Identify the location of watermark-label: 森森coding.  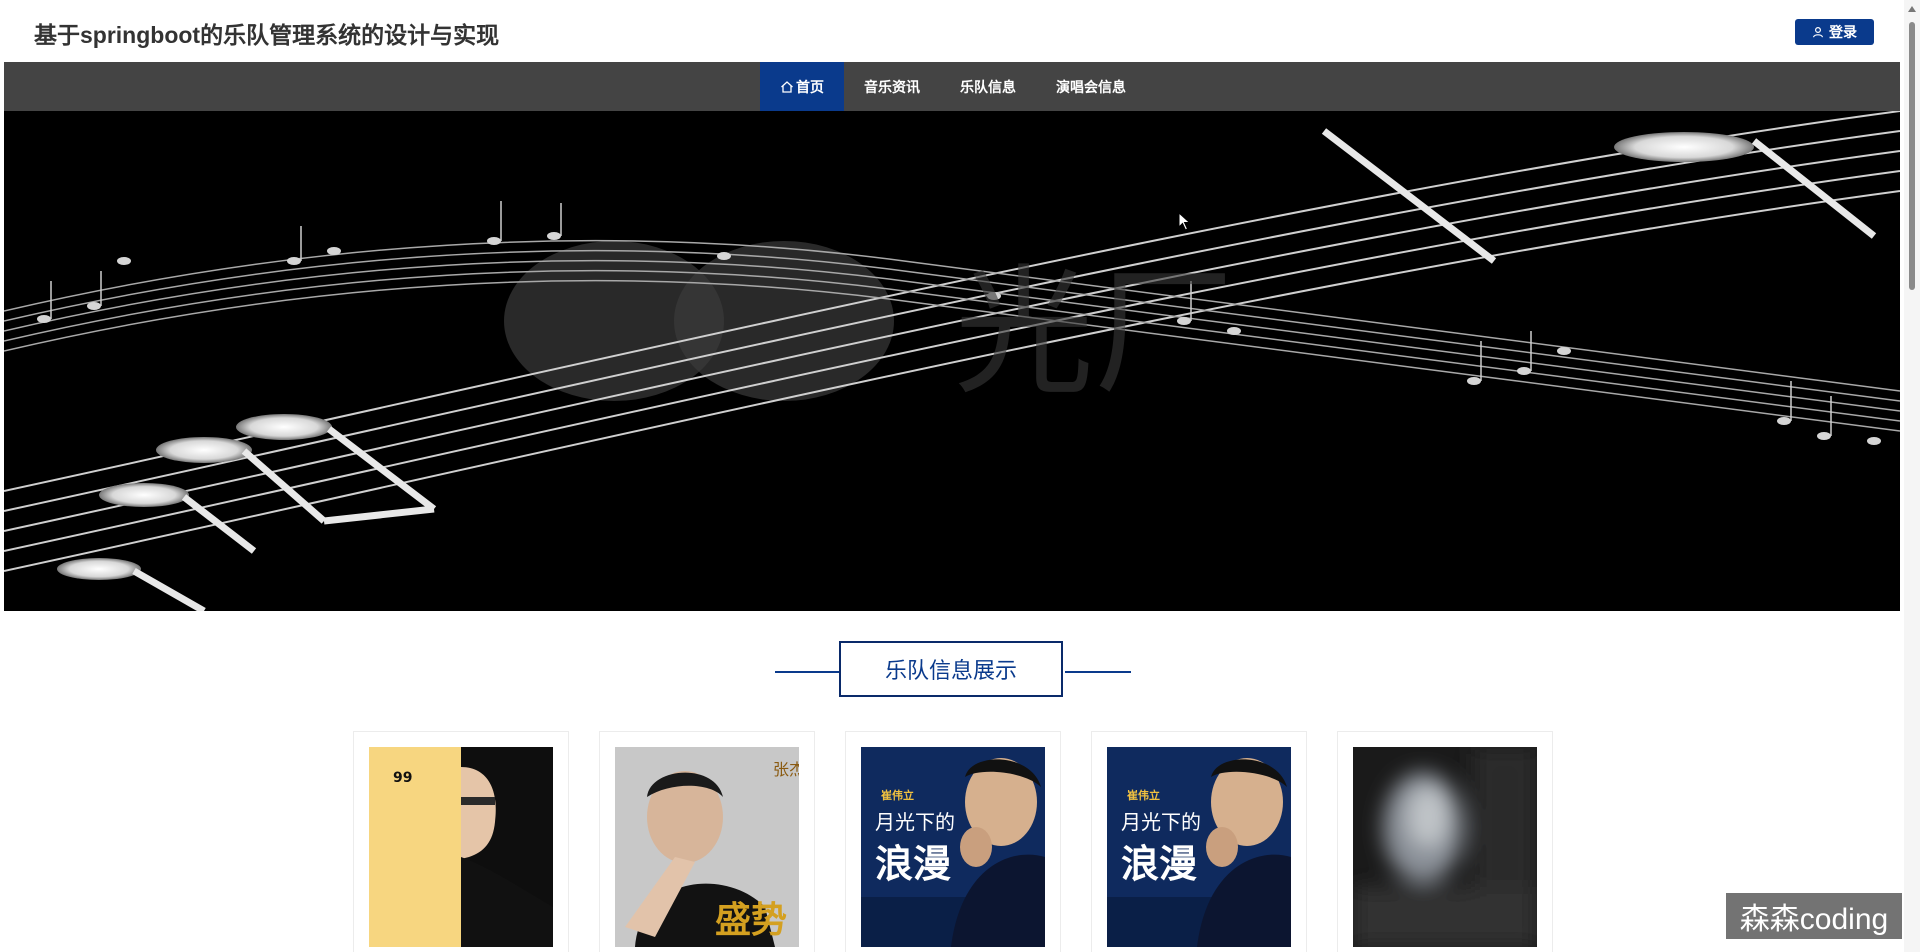
(1814, 916).